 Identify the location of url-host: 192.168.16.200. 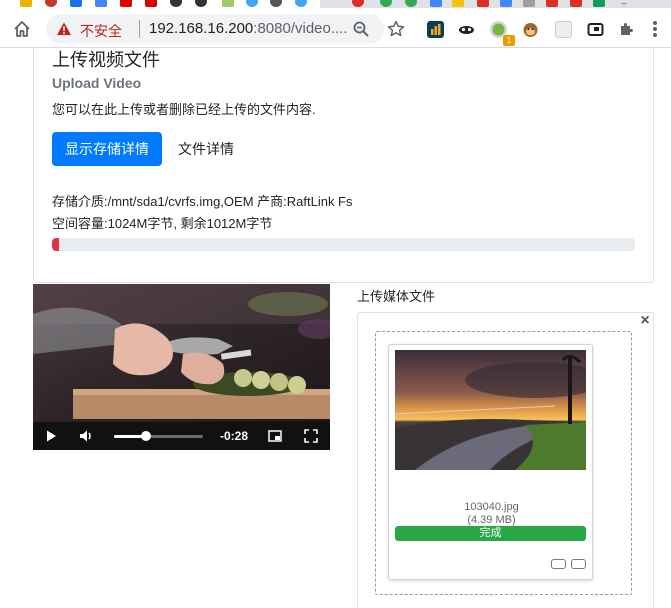
(201, 28).